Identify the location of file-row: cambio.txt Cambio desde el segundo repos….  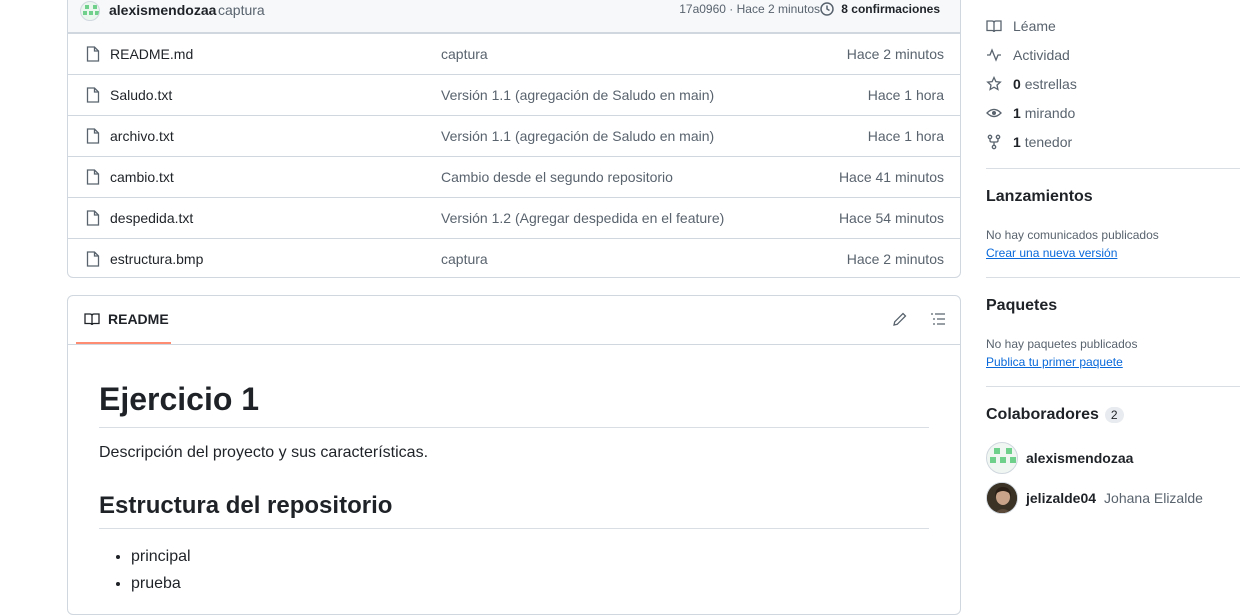
(514, 176).